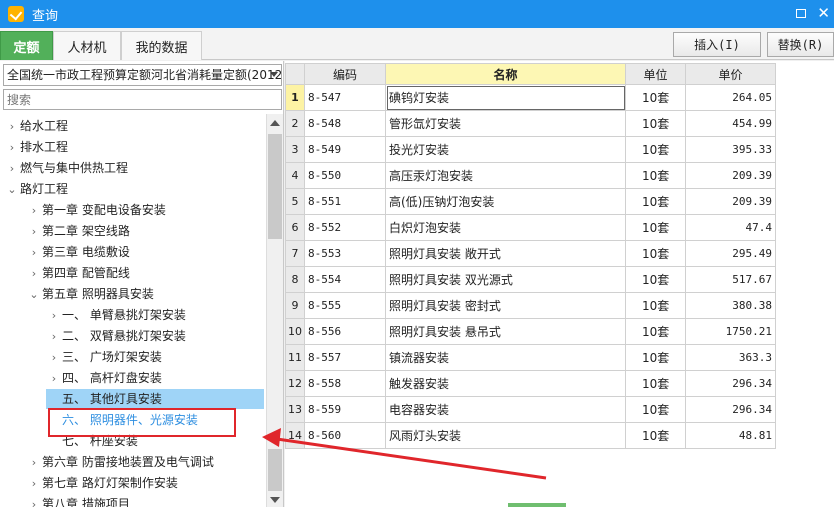  What do you see at coordinates (730, 435) in the screenshot?
I see `cell-price: 48.81` at bounding box center [730, 435].